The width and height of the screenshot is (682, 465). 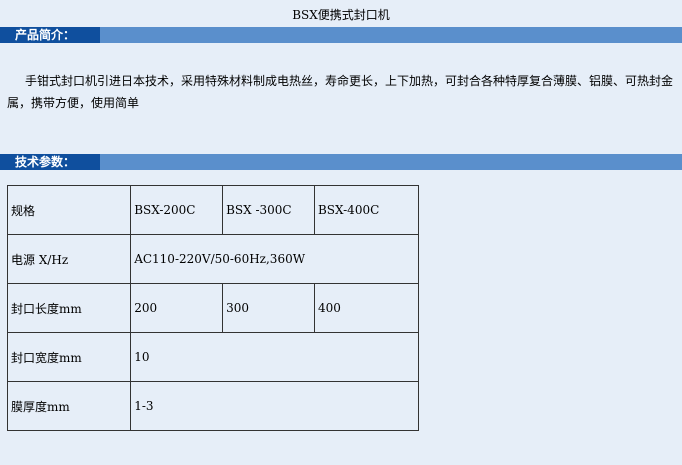 I want to click on table-row: 膜厚度mm 1-3, so click(x=212, y=406).